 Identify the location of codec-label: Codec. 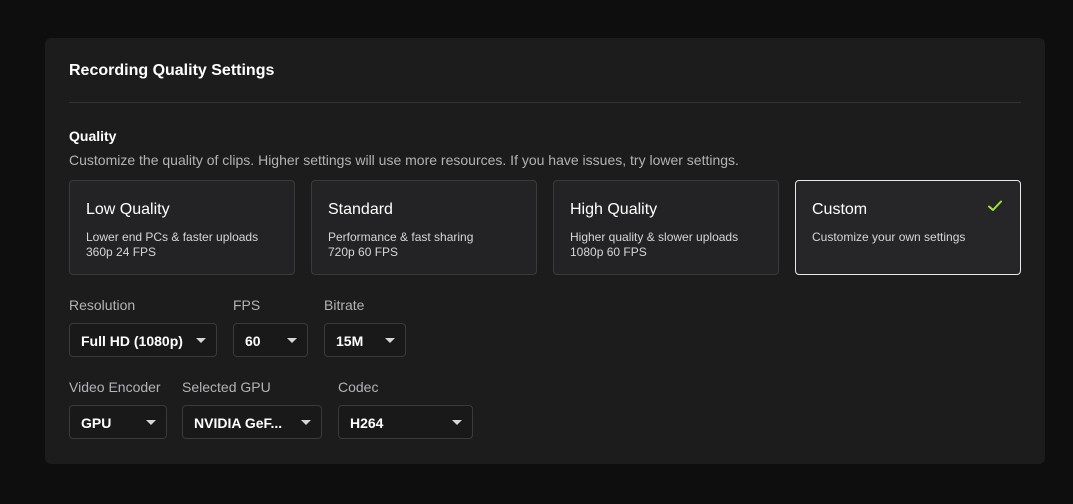
(358, 387).